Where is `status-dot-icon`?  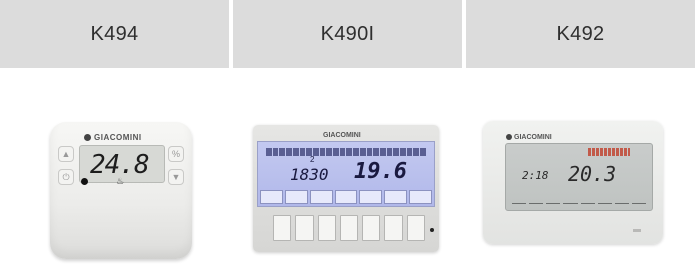 status-dot-icon is located at coordinates (84, 181).